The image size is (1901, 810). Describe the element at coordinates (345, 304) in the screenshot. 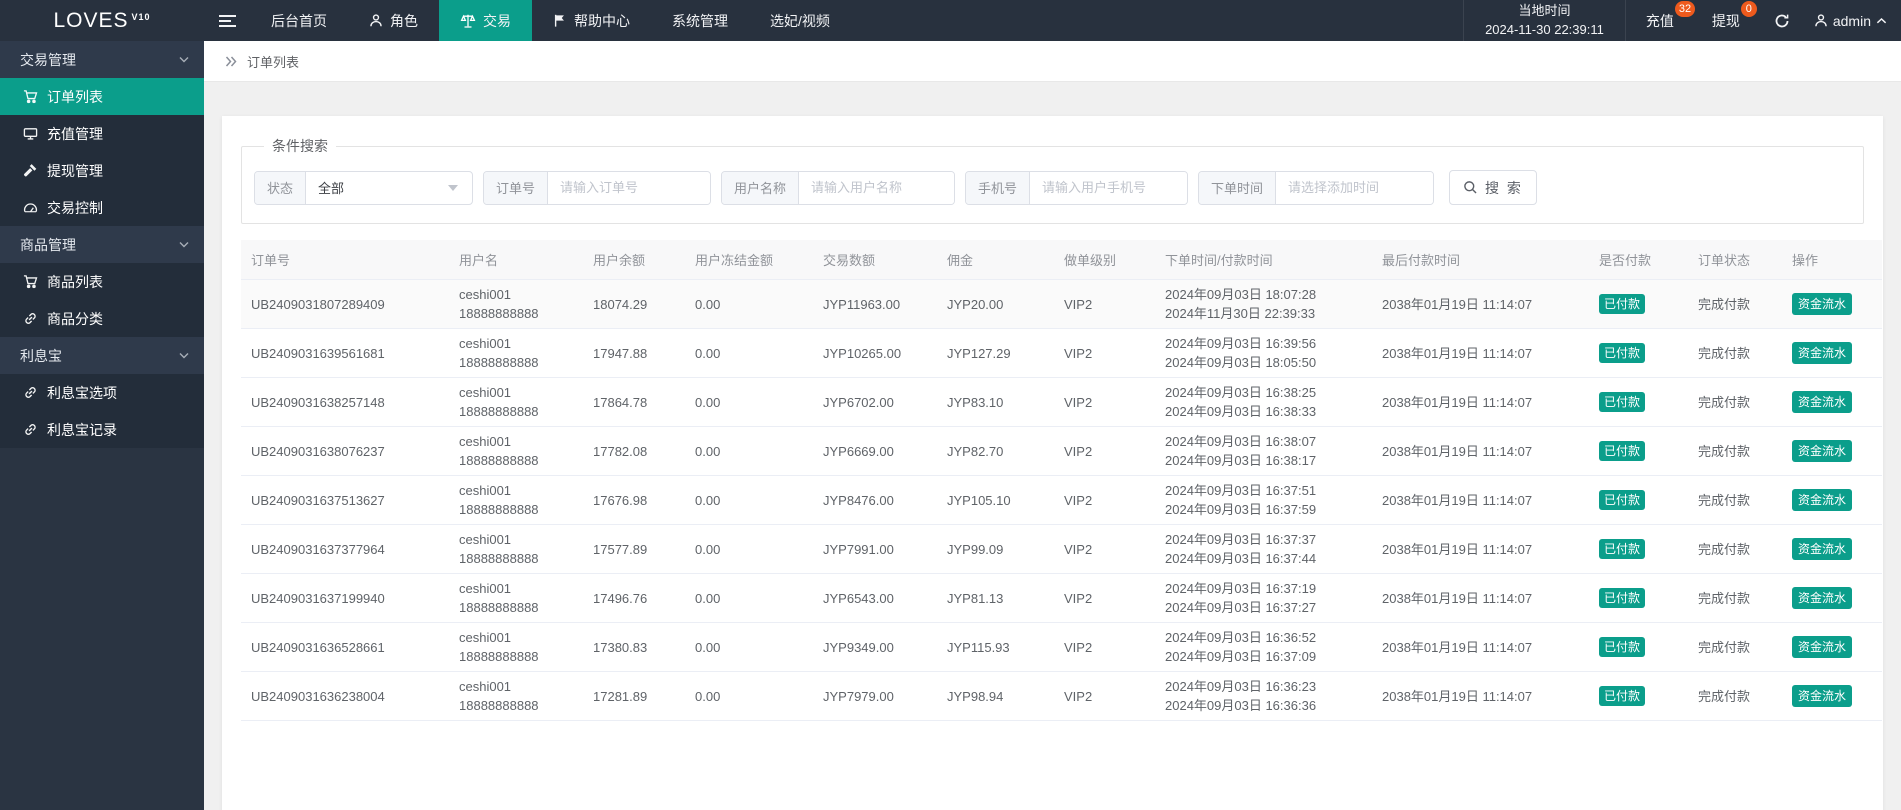

I see `cell-order-no: UB2409031807289409` at that location.